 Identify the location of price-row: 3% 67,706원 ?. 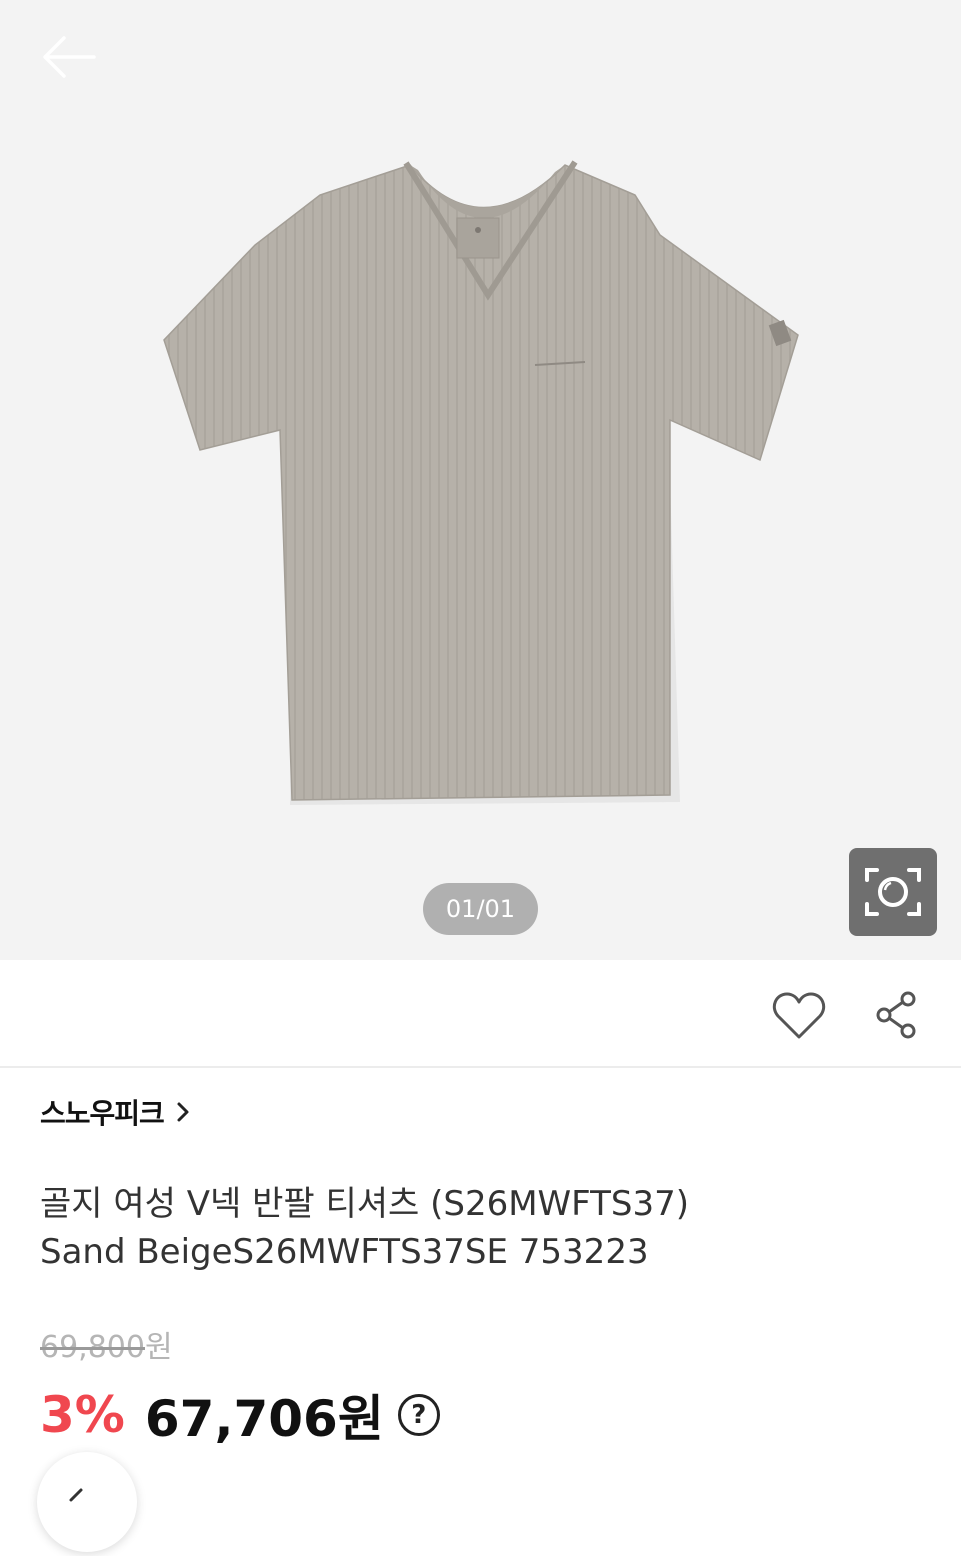
(240, 1415).